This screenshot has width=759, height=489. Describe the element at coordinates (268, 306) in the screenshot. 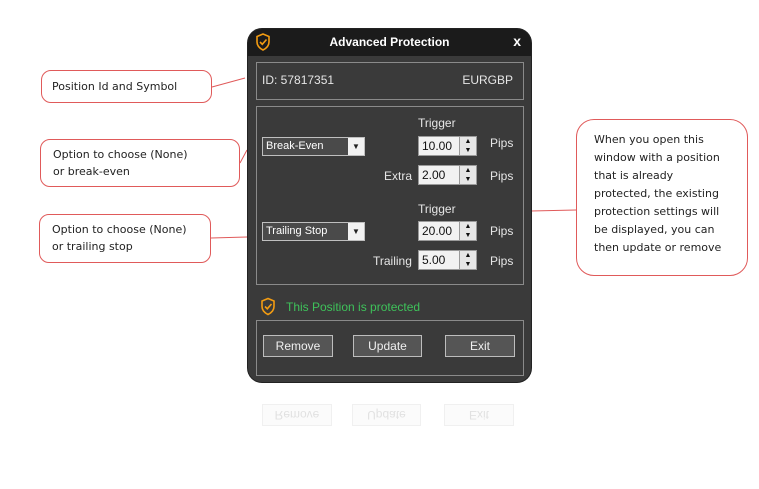

I see `shield-check-icon` at that location.